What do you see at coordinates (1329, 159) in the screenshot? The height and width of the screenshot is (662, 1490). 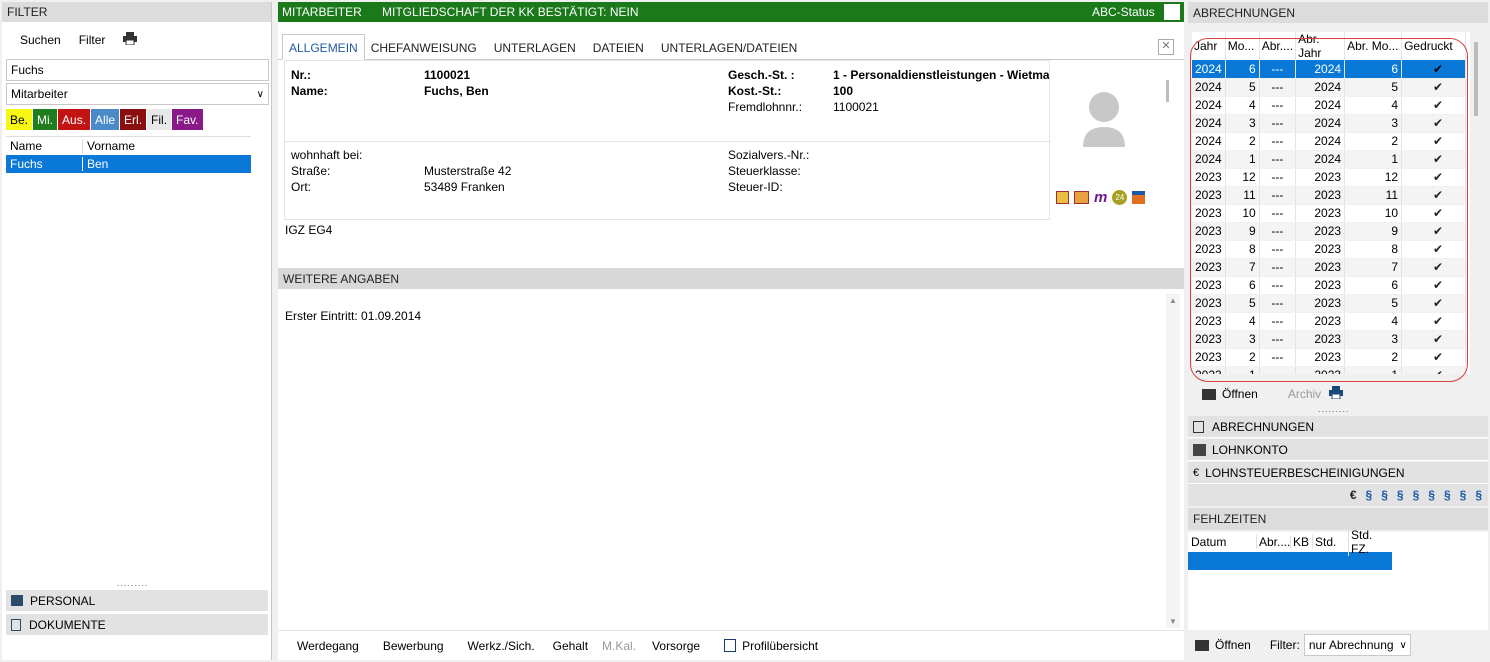 I see `table-row: 2024 1 --- 2024 1 ✔` at bounding box center [1329, 159].